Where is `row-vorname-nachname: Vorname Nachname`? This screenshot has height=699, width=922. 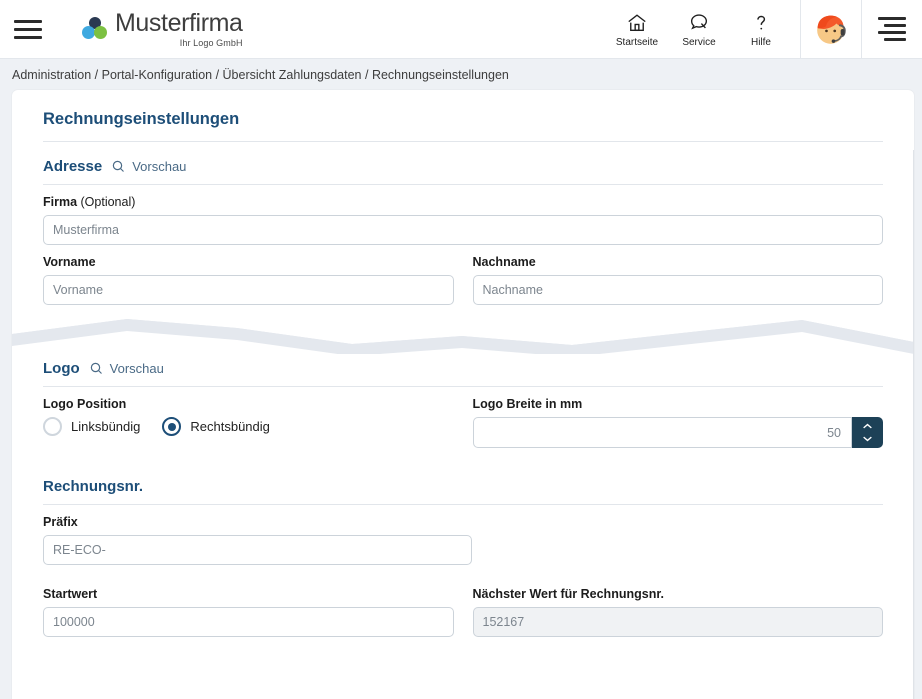 row-vorname-nachname: Vorname Nachname is located at coordinates (463, 275).